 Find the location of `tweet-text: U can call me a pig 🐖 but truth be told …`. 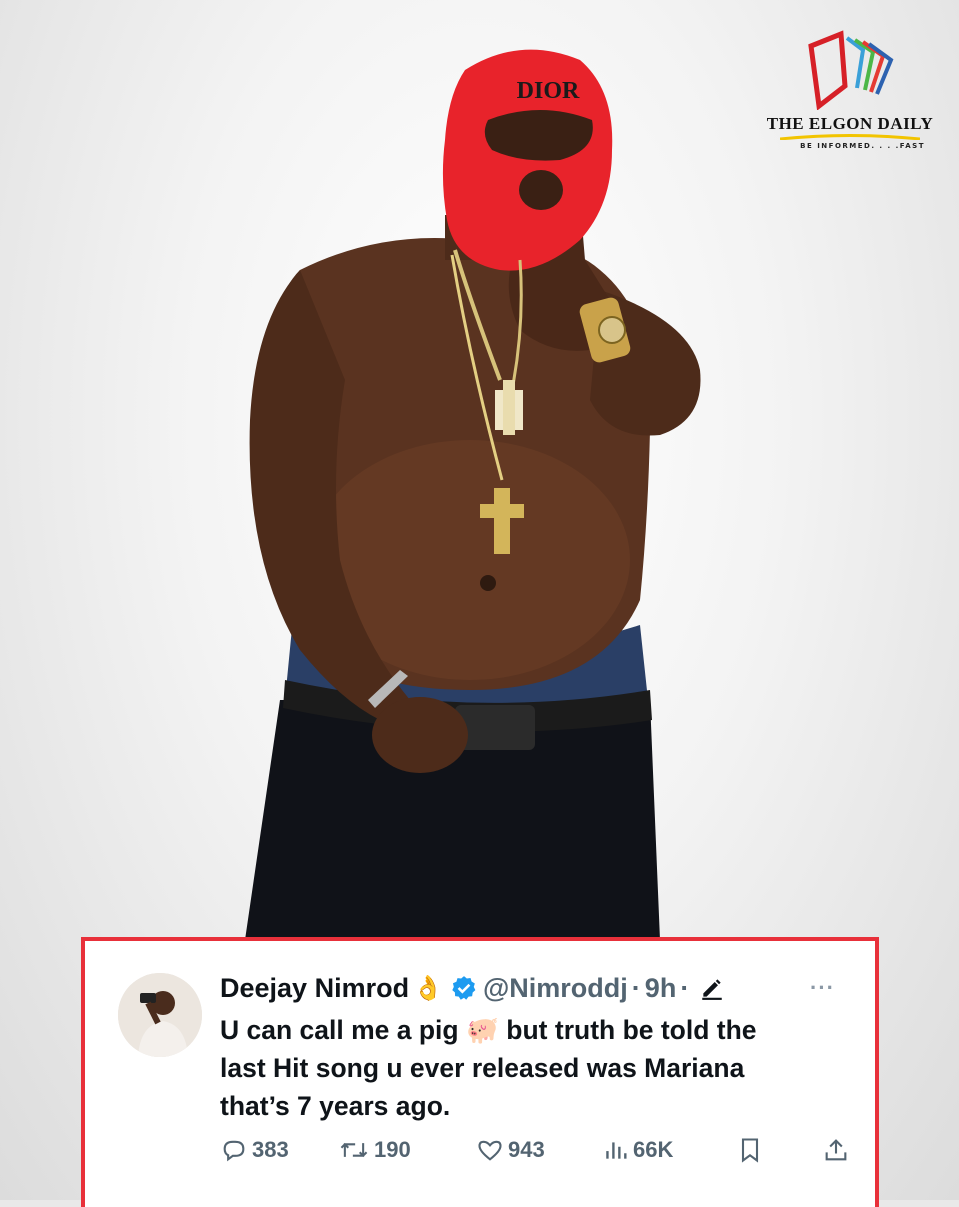

tweet-text: U can call me a pig 🐖 but truth be told … is located at coordinates (540, 1068).